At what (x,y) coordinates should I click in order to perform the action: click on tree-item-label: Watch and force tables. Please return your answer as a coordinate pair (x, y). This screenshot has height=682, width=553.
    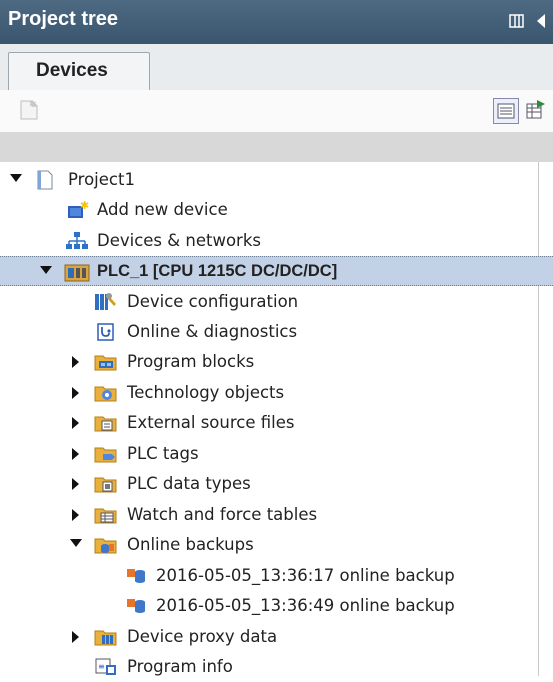
    Looking at the image, I should click on (222, 514).